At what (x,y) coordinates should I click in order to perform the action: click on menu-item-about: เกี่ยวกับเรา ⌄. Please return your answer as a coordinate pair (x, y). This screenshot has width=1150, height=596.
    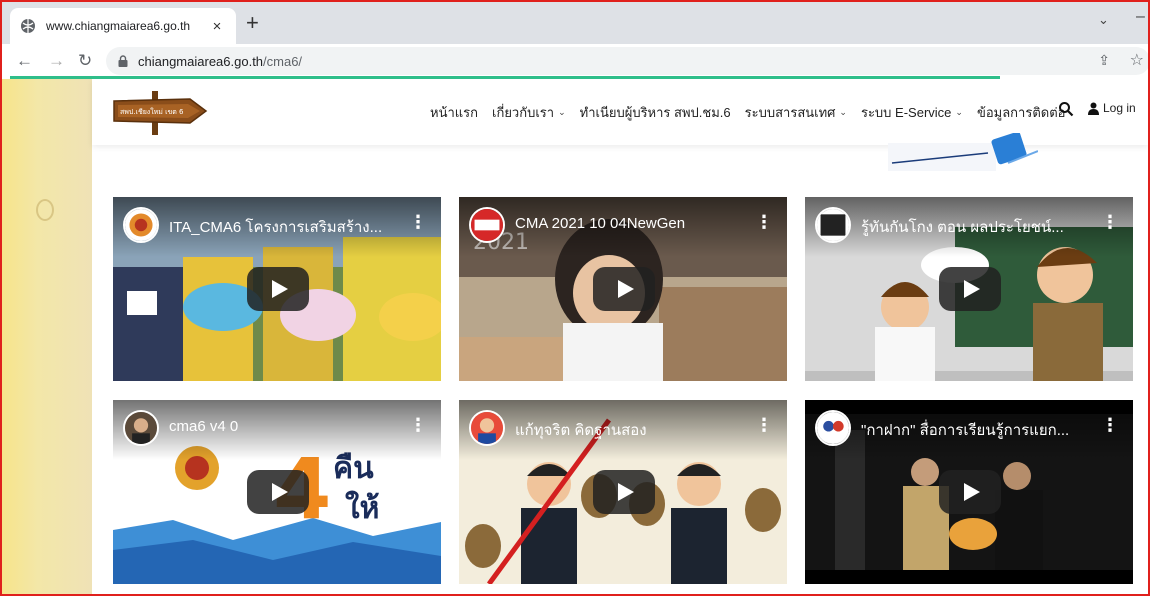
    Looking at the image, I should click on (529, 112).